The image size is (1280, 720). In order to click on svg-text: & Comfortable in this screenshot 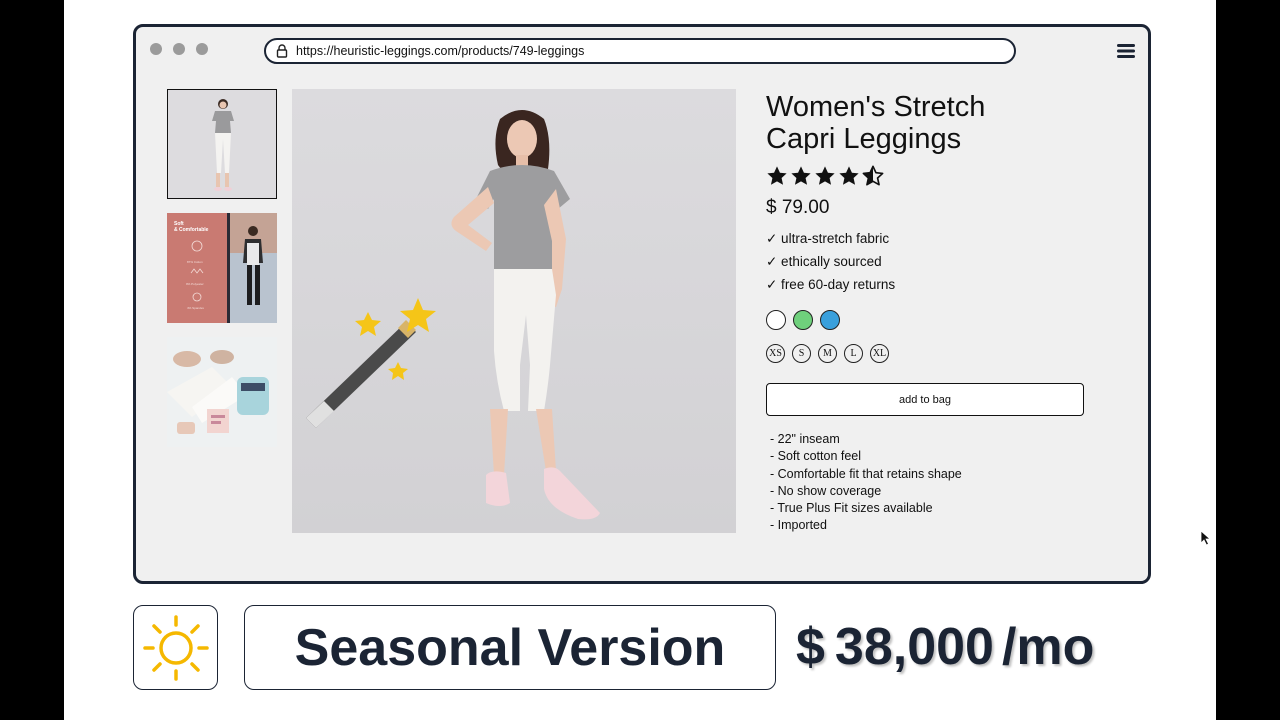, I will do `click(191, 230)`.